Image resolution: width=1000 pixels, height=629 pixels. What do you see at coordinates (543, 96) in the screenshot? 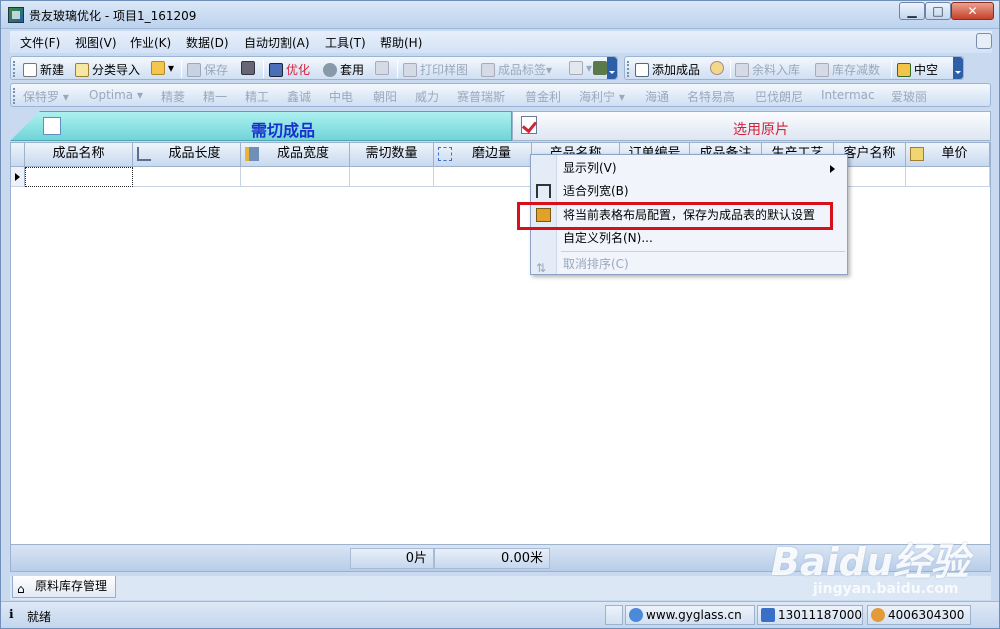
I see `machine-pujinli: 普金利` at bounding box center [543, 96].